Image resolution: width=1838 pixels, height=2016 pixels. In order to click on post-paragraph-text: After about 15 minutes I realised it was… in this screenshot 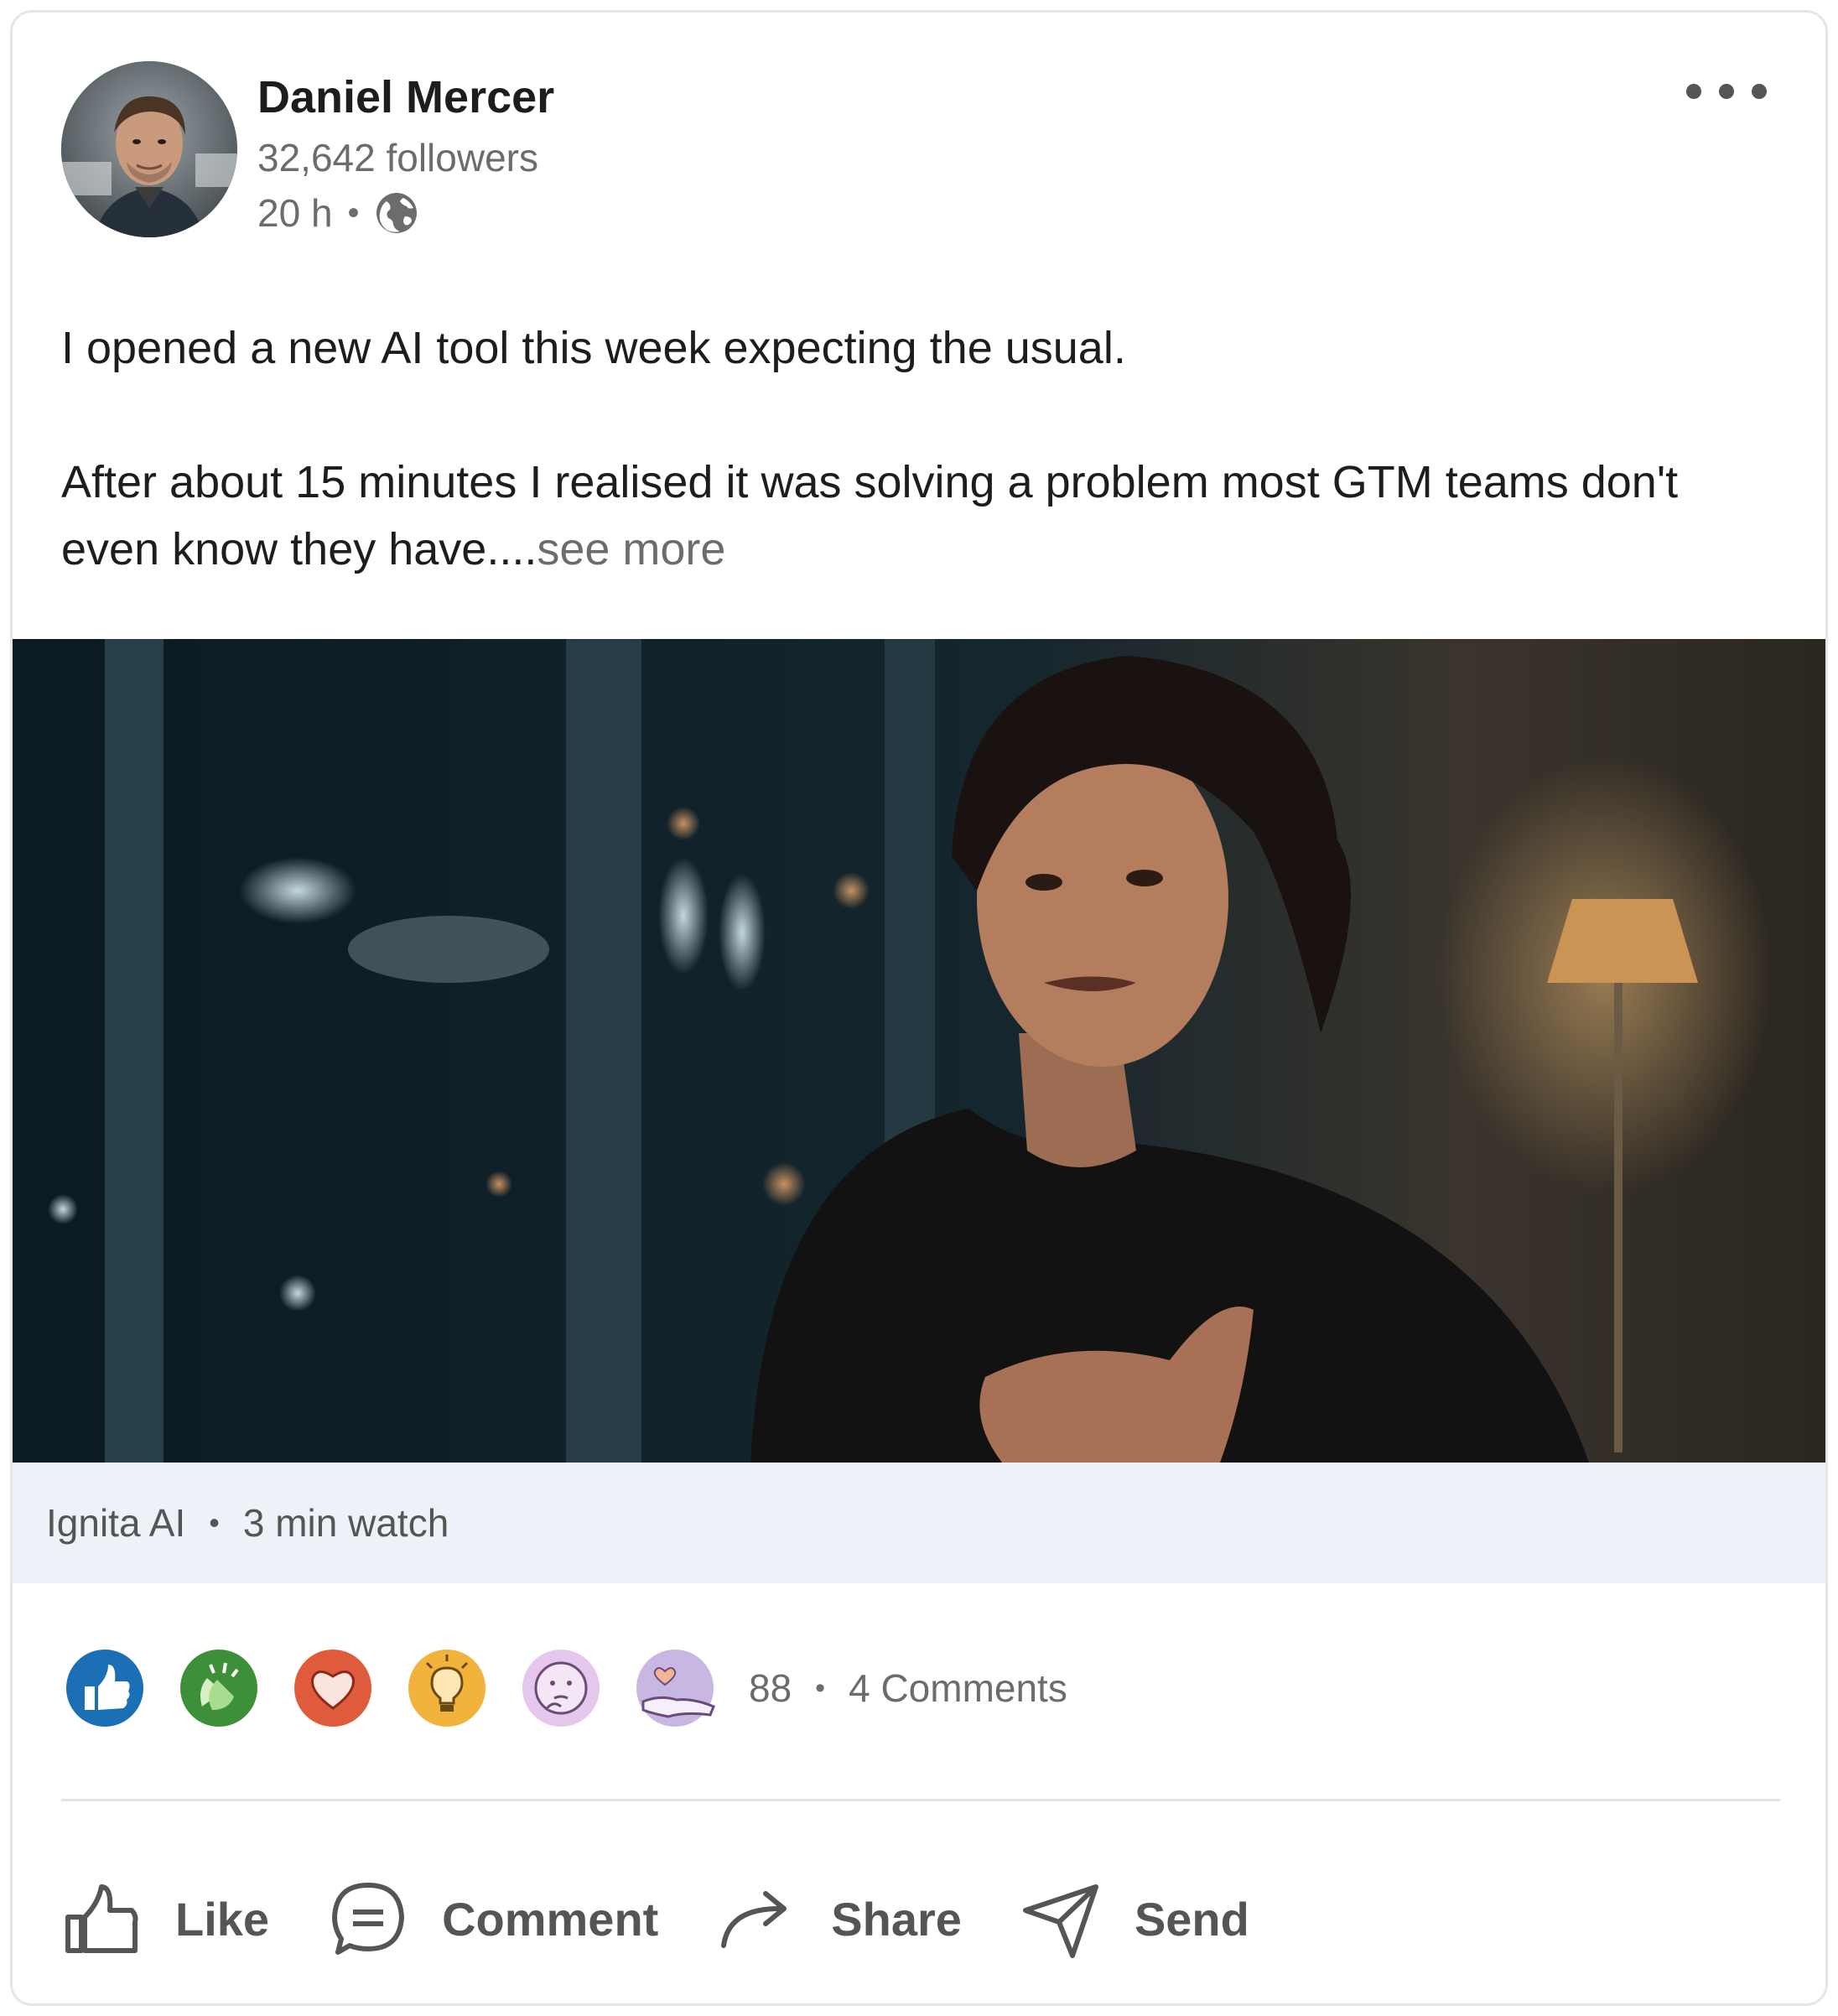, I will do `click(870, 515)`.